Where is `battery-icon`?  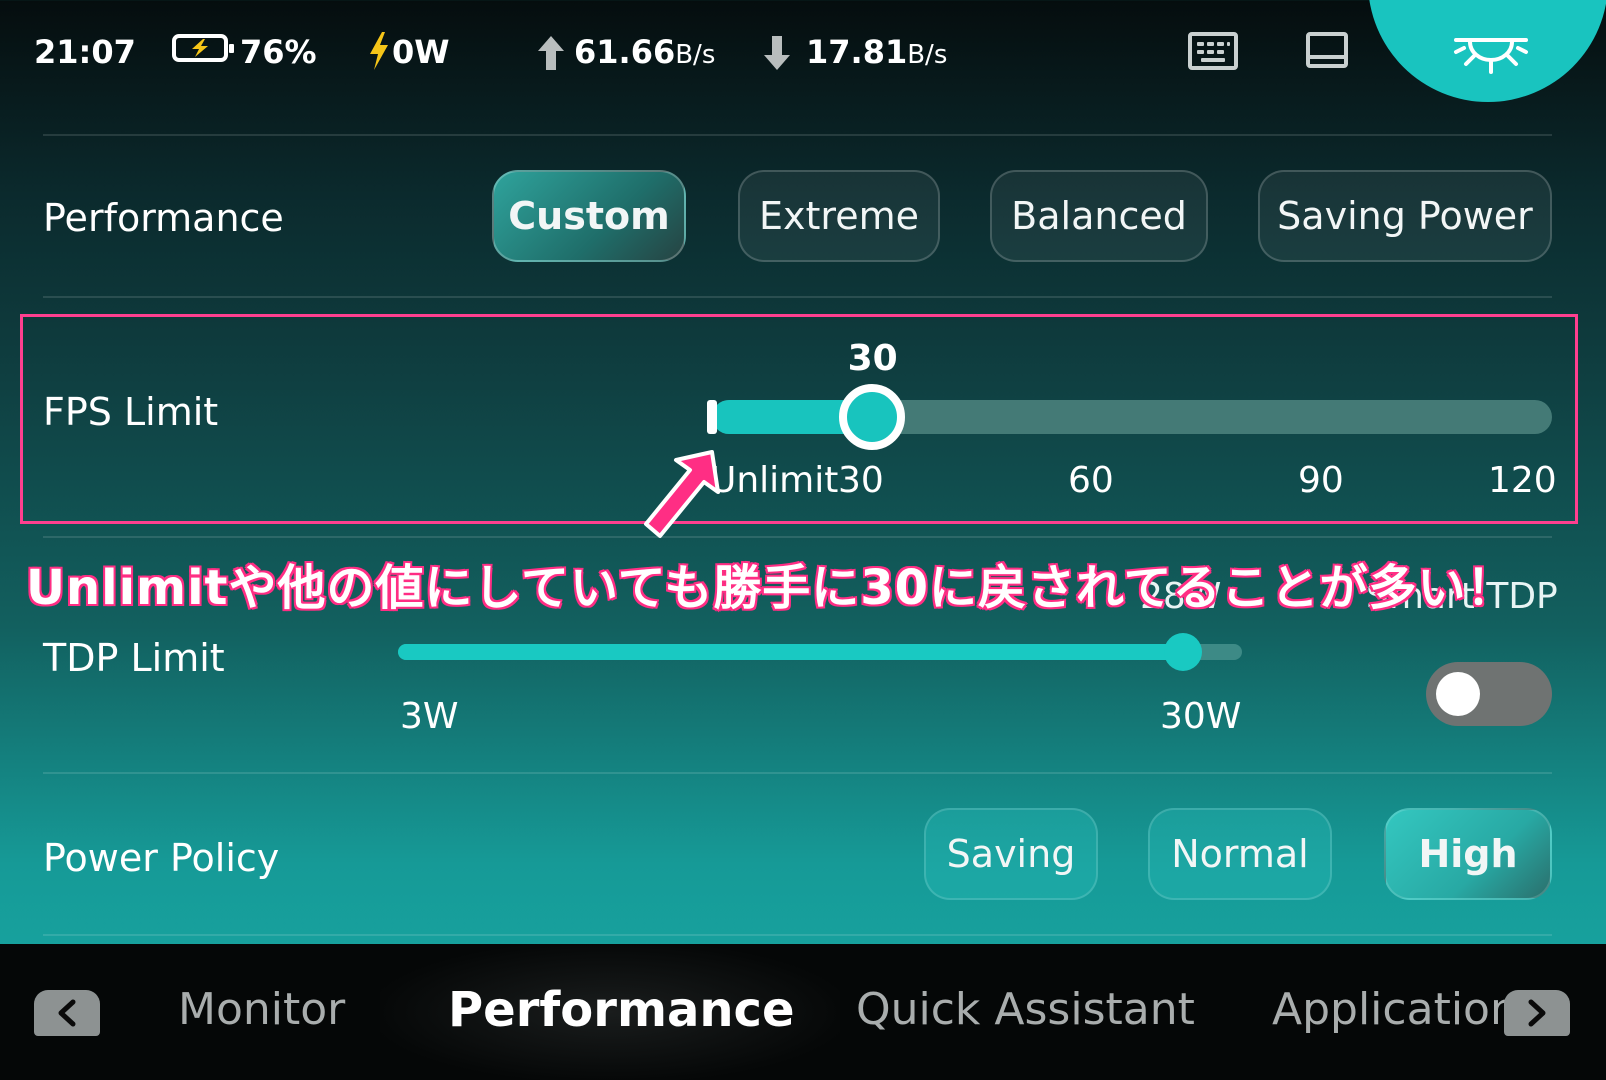 battery-icon is located at coordinates (203, 48).